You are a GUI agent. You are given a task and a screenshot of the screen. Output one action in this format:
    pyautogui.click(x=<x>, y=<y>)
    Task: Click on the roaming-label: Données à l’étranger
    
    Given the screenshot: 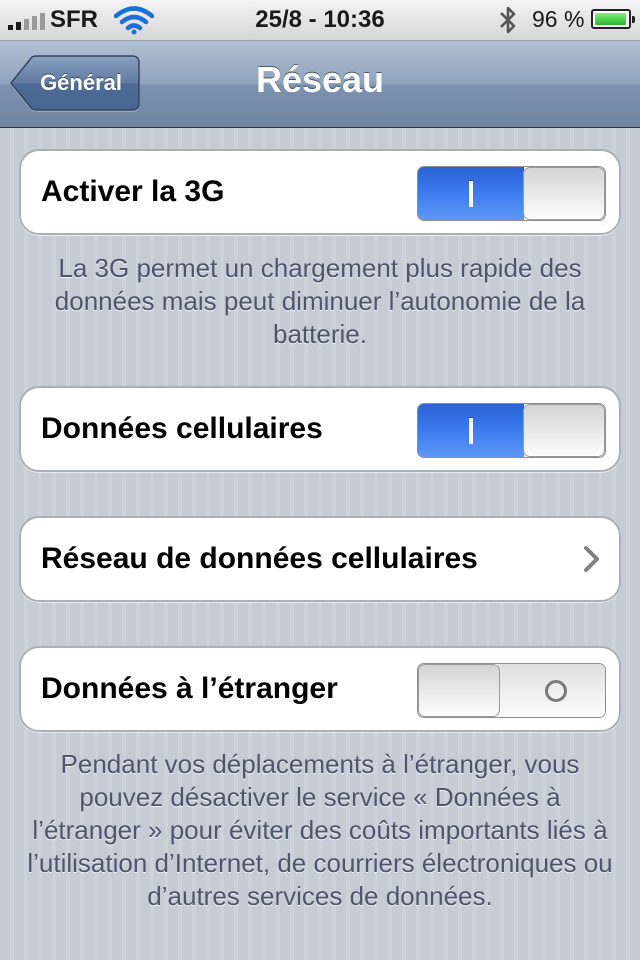 What is the action you would take?
    pyautogui.click(x=189, y=688)
    